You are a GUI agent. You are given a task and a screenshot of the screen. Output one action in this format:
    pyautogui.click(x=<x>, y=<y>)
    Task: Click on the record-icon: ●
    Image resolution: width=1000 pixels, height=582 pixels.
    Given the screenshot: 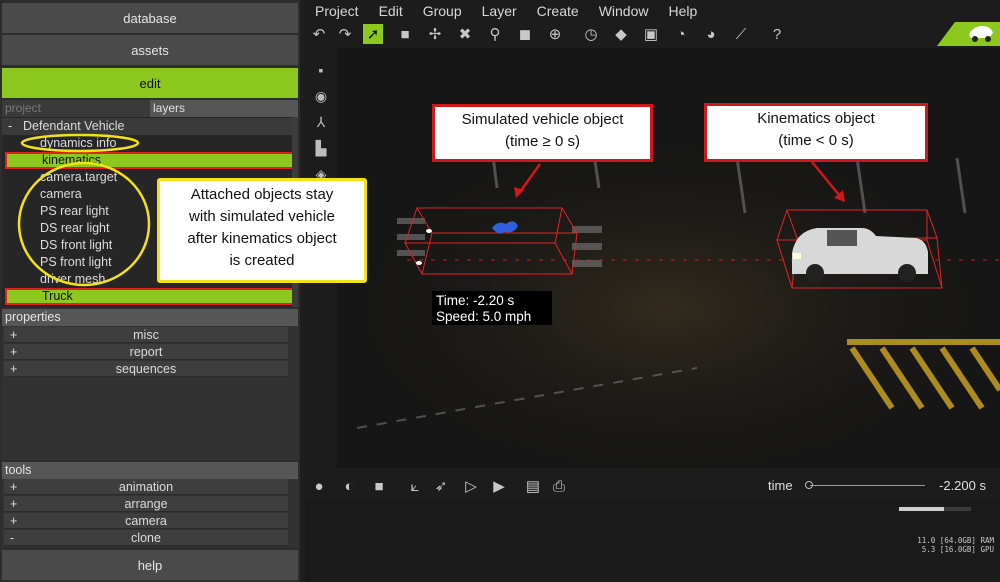 What is the action you would take?
    pyautogui.click(x=319, y=486)
    